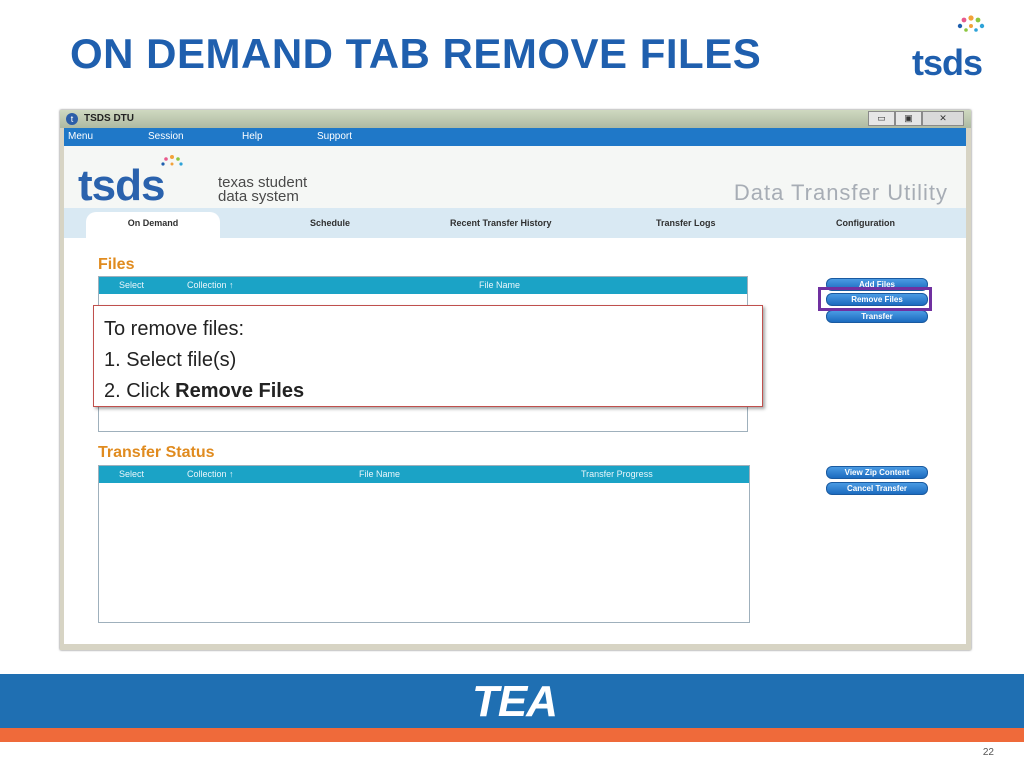 The image size is (1024, 768). I want to click on app-logo-subtitle: texas student data system, so click(262, 190).